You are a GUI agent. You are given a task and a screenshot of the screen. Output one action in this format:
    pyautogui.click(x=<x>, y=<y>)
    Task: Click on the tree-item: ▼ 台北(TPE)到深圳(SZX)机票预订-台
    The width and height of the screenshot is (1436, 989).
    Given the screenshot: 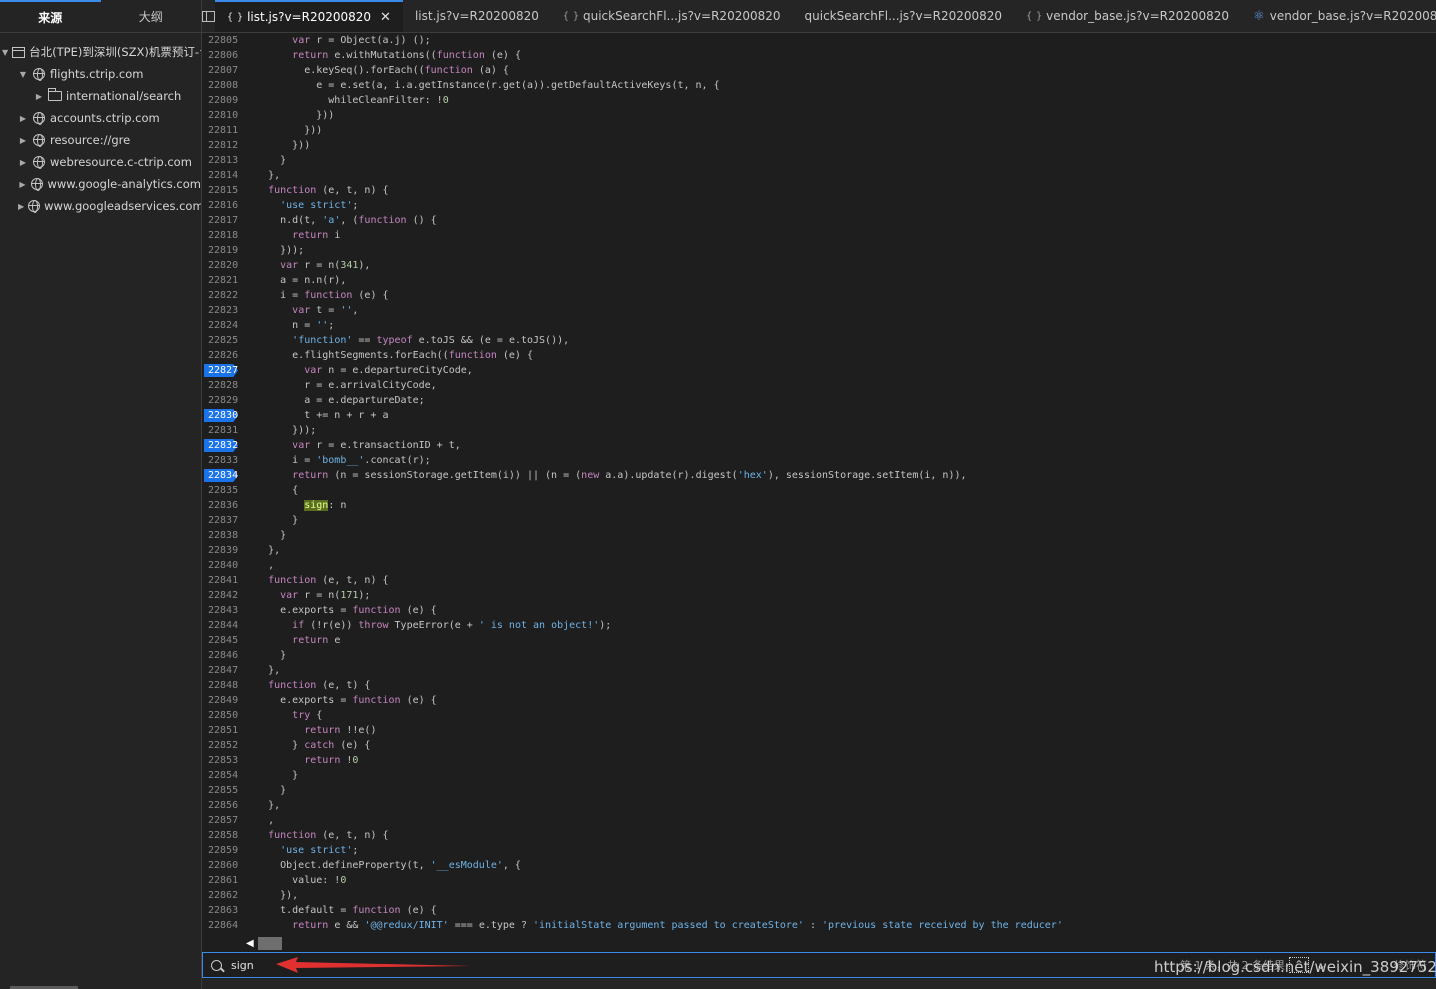 What is the action you would take?
    pyautogui.click(x=100, y=52)
    